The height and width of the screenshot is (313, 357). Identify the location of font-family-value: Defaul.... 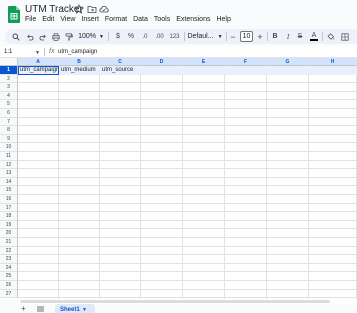
(200, 36).